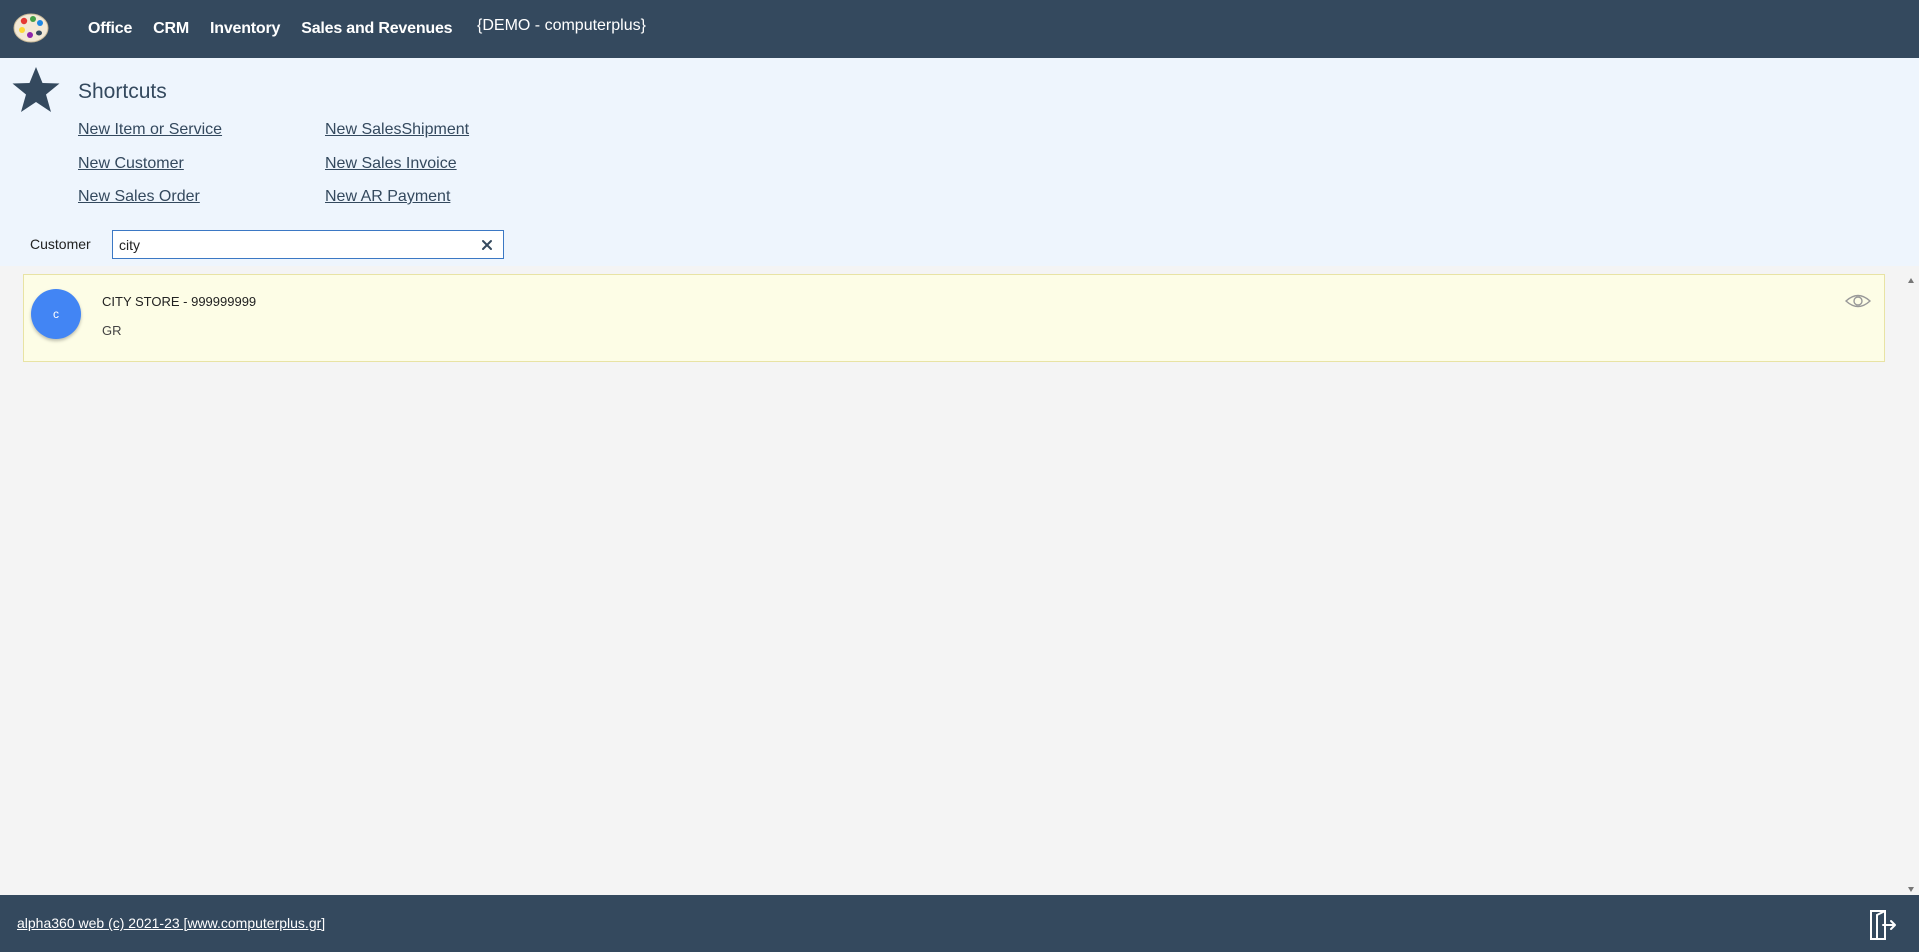  Describe the element at coordinates (122, 91) in the screenshot. I see `shortcuts-title: Shortcuts` at that location.